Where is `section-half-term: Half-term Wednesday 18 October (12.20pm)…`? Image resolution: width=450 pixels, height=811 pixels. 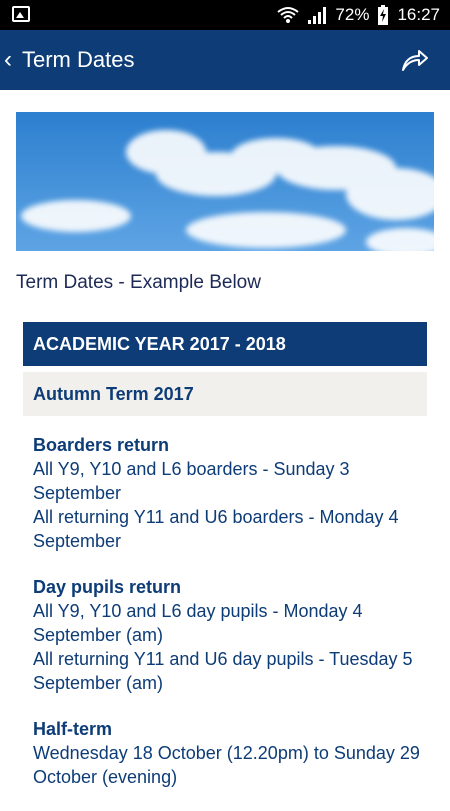
section-half-term: Half-term Wednesday 18 October (12.20pm)… is located at coordinates (230, 753).